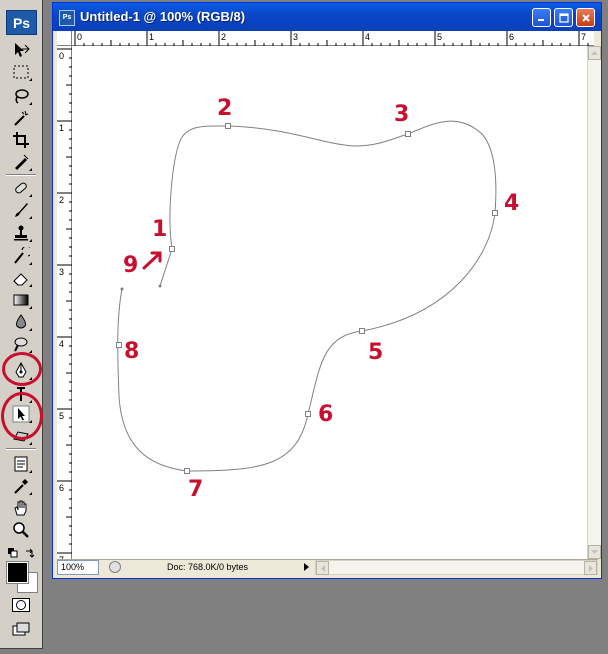 The width and height of the screenshot is (608, 654). What do you see at coordinates (196, 489) in the screenshot?
I see `annotation-7: 7` at bounding box center [196, 489].